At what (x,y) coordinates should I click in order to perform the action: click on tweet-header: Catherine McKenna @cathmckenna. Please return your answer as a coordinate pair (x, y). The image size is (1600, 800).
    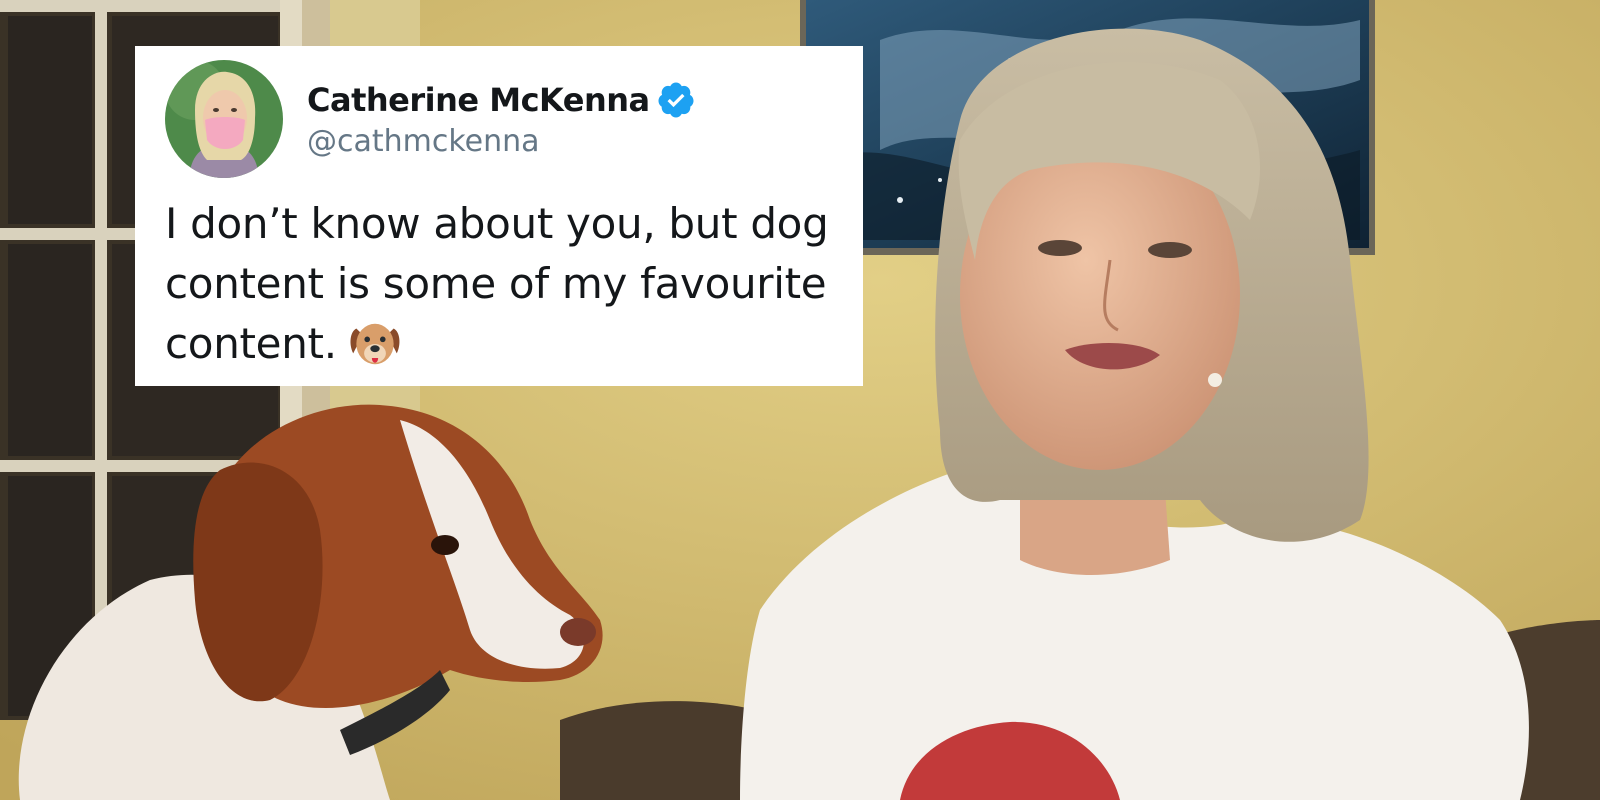
    Looking at the image, I should click on (499, 119).